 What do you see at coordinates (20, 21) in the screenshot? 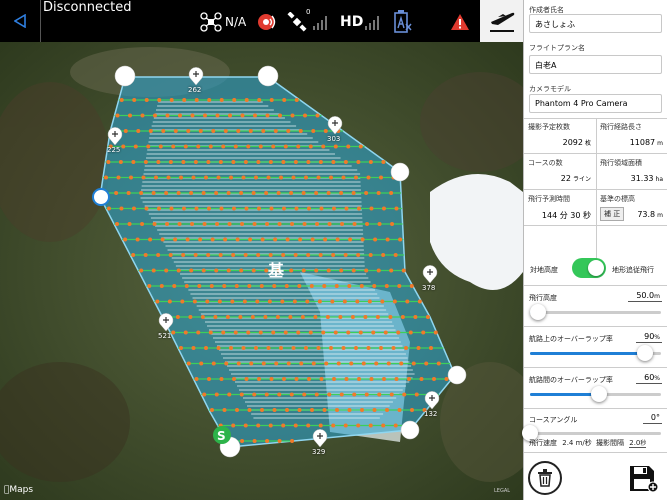
I see `back-button` at bounding box center [20, 21].